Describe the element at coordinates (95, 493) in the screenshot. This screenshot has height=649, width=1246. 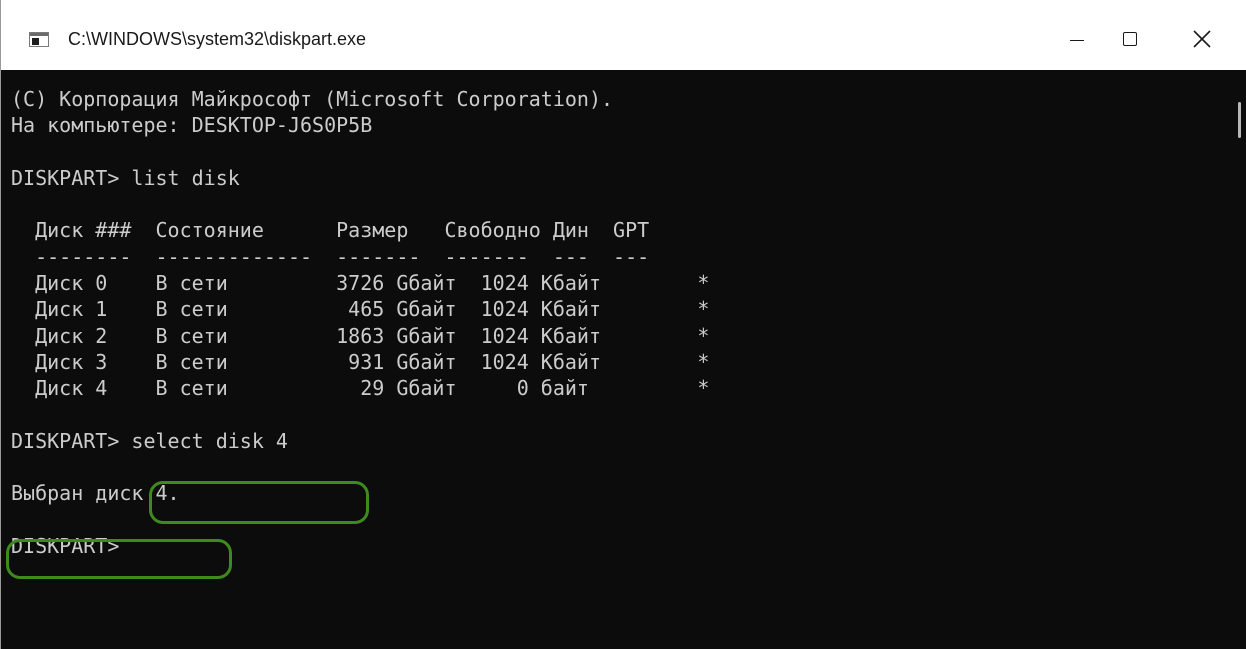
I see `console-line: Выбран диск 4.` at that location.